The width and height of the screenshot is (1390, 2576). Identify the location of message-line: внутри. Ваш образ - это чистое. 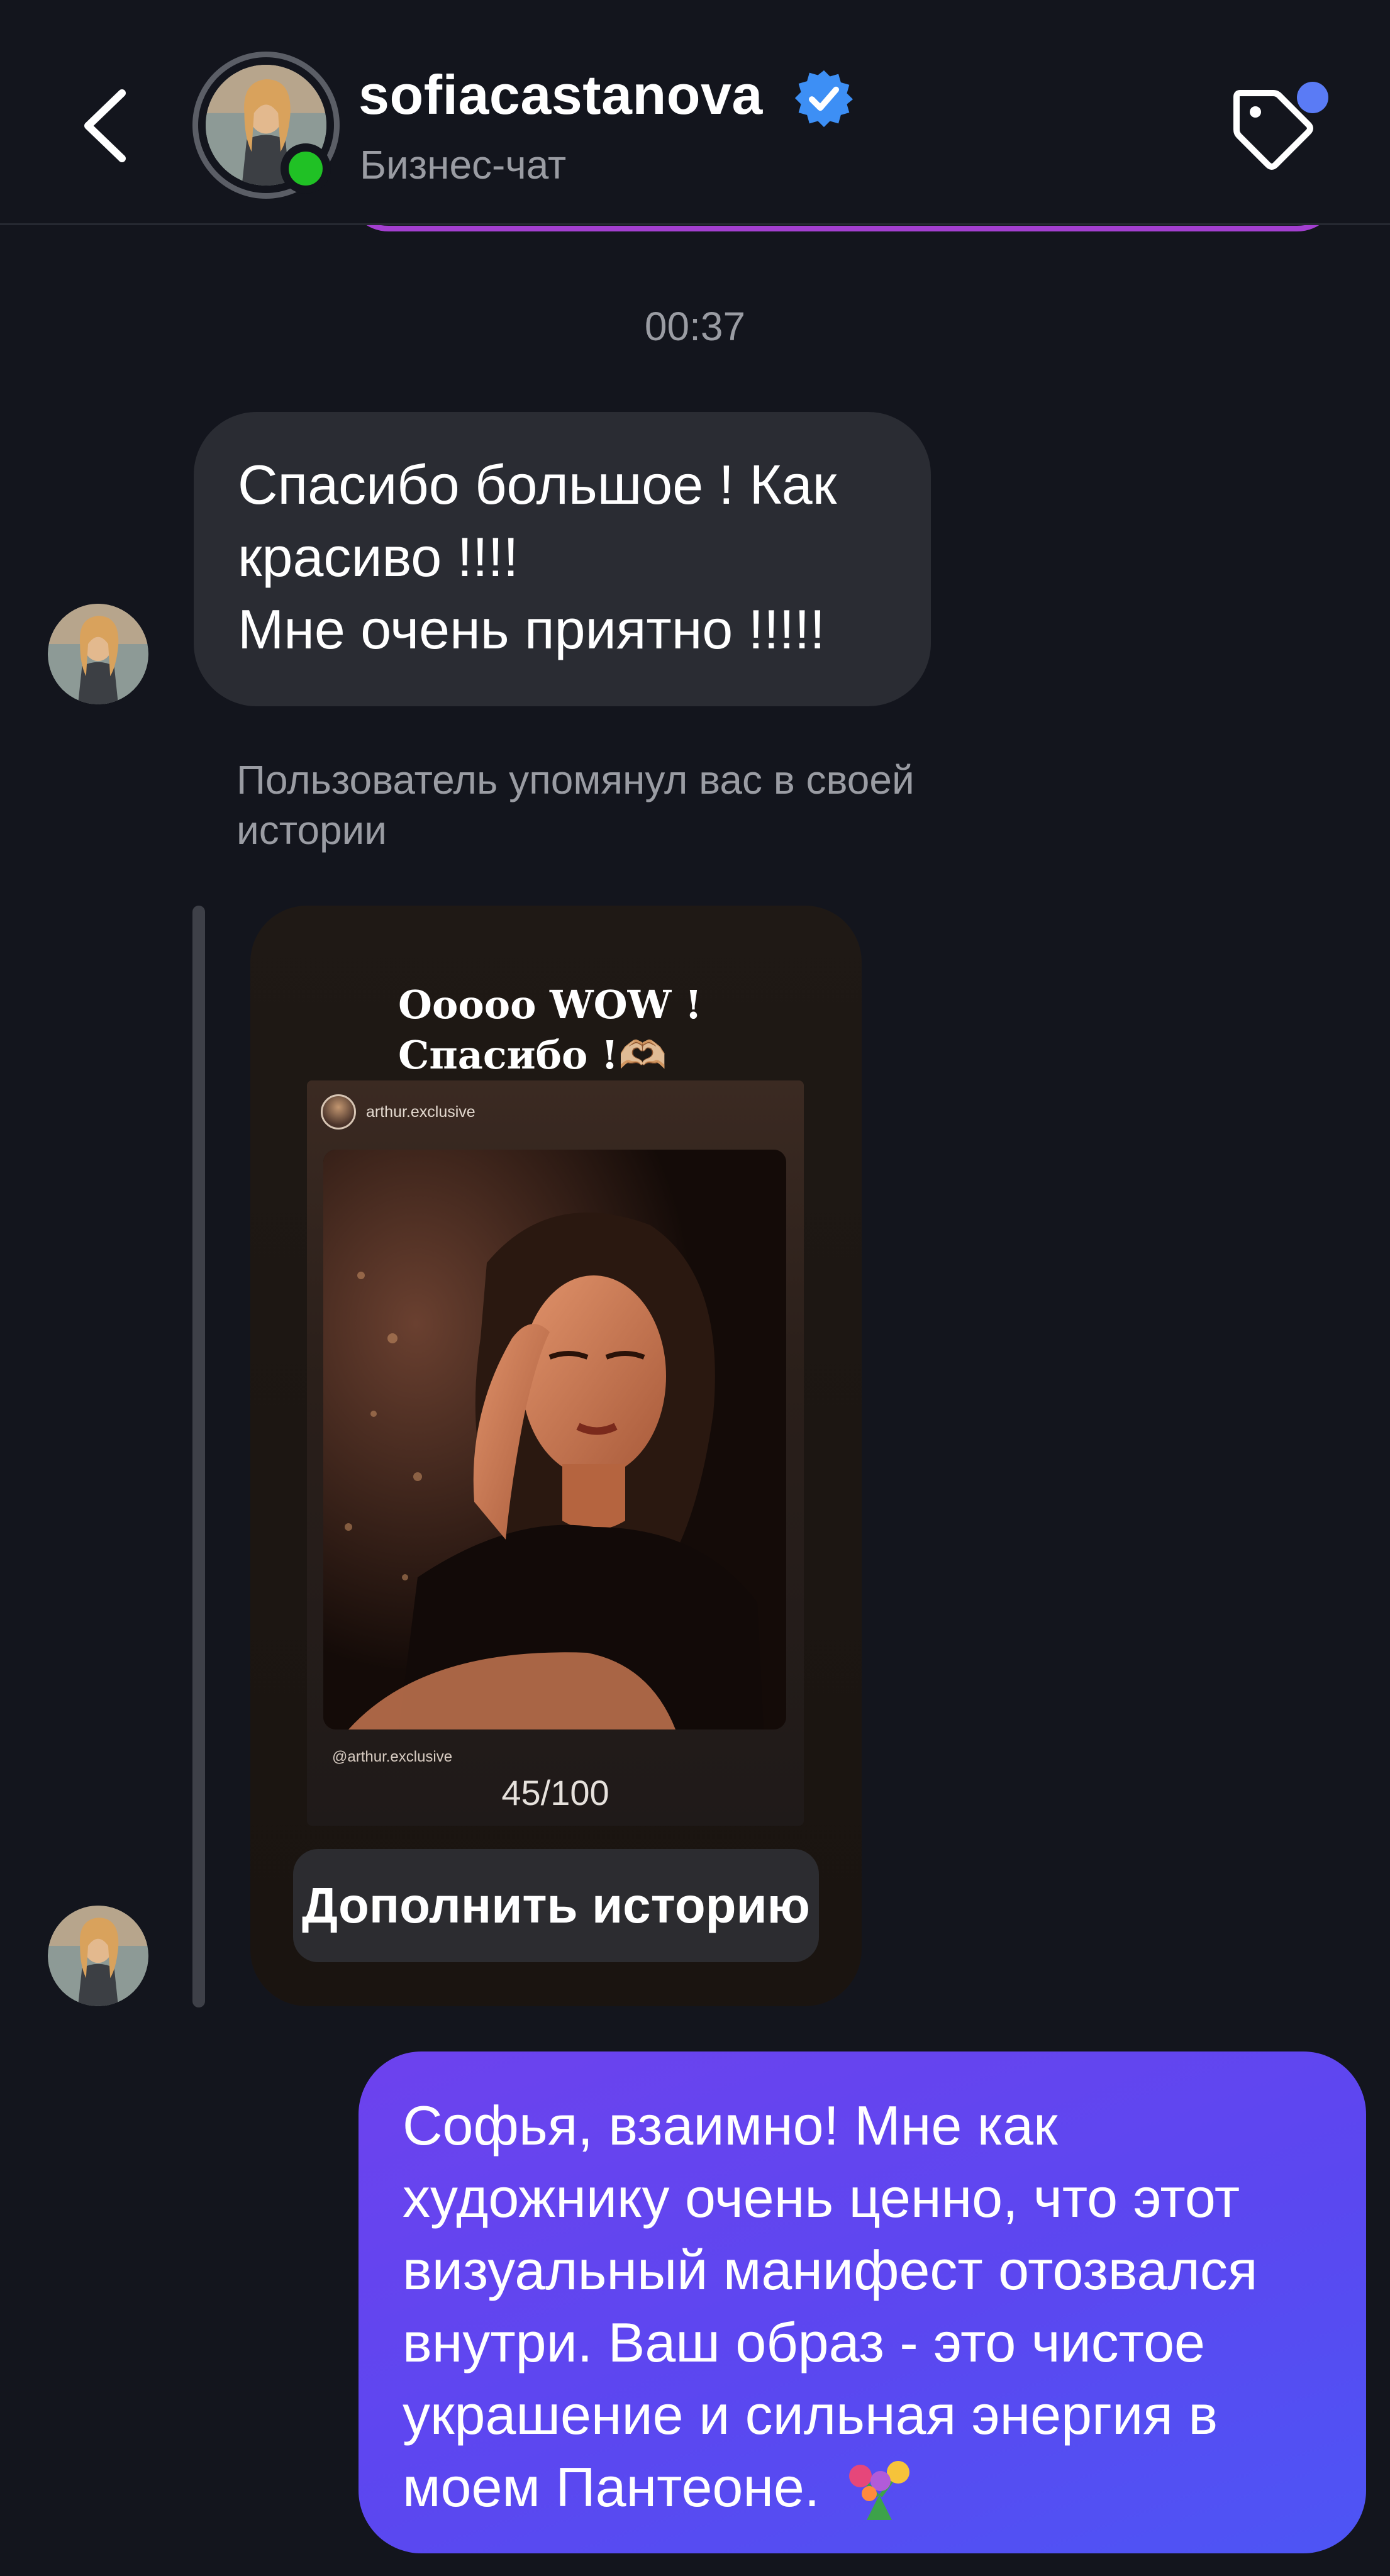
(804, 2342).